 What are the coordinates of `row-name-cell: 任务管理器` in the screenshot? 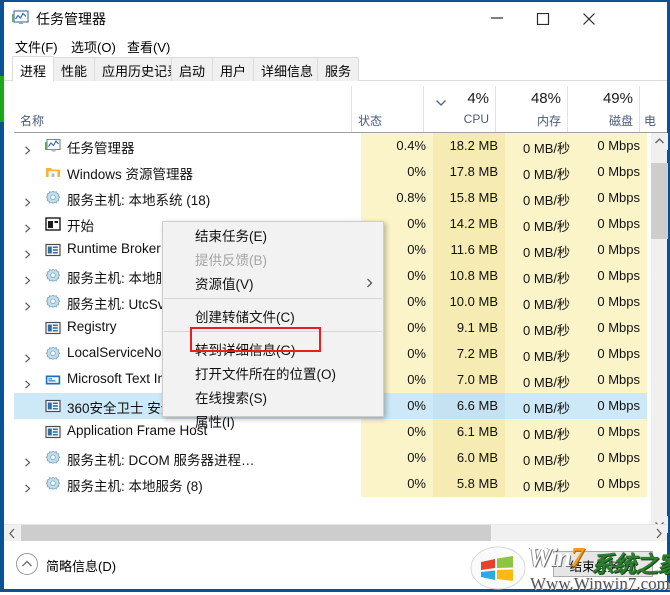 It's located at (186, 146).